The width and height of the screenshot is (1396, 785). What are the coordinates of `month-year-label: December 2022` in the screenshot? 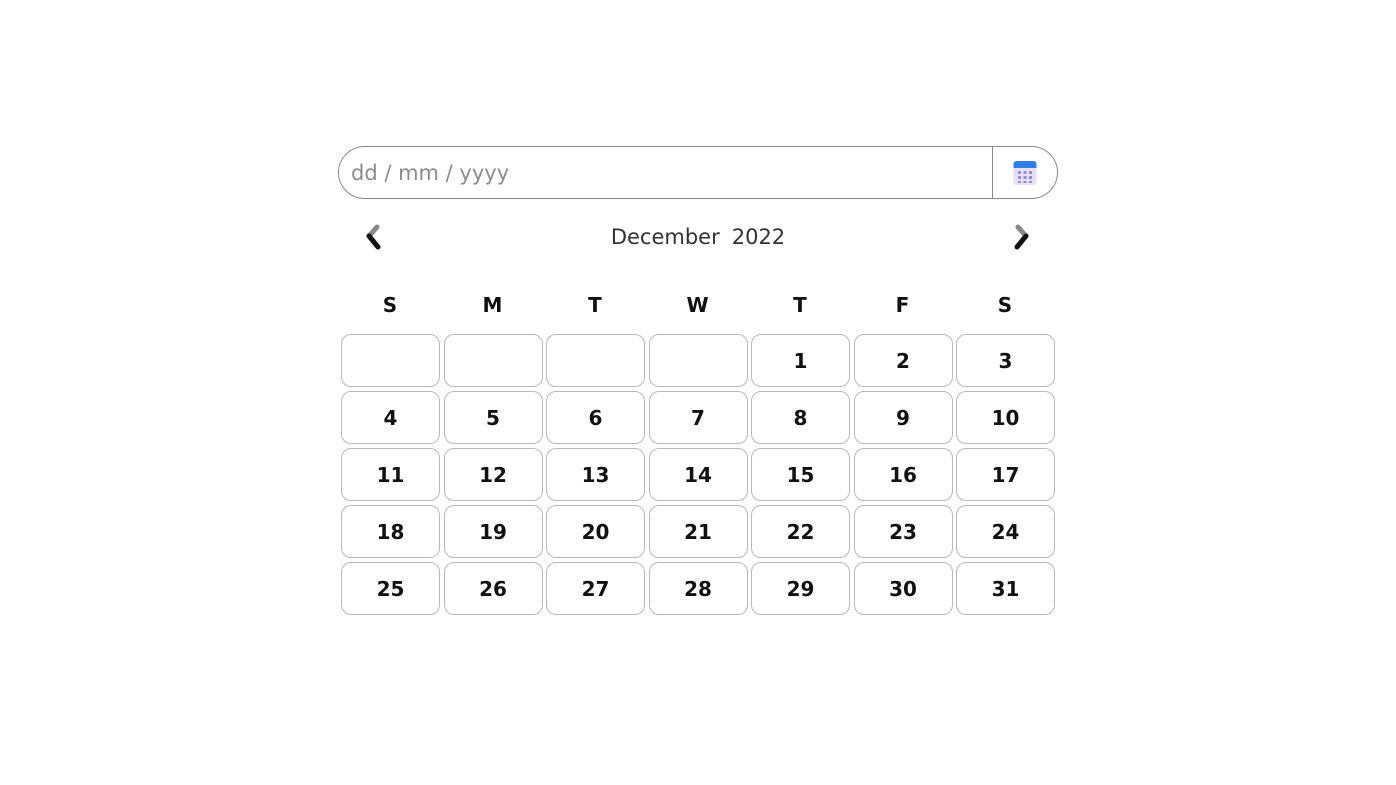 It's located at (698, 237).